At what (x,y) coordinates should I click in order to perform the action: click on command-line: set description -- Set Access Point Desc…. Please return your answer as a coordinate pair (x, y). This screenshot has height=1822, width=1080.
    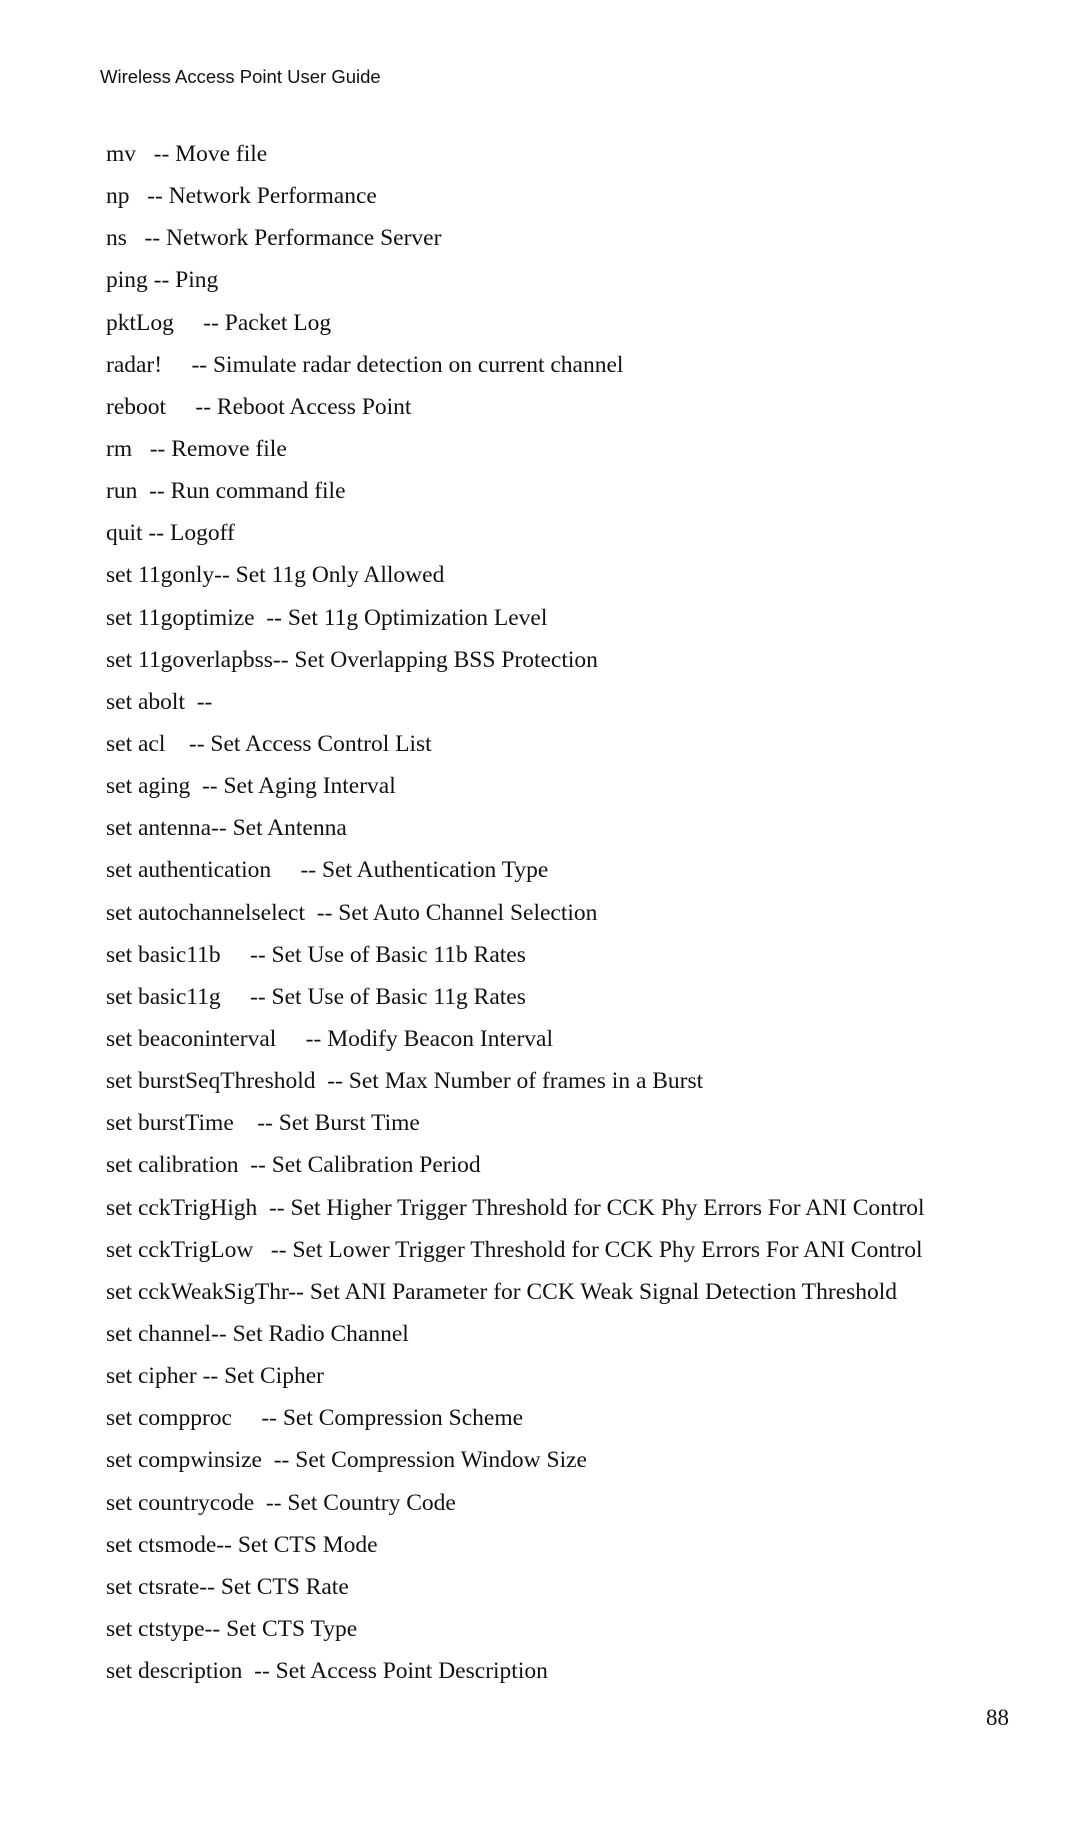
    Looking at the image, I should click on (327, 1671).